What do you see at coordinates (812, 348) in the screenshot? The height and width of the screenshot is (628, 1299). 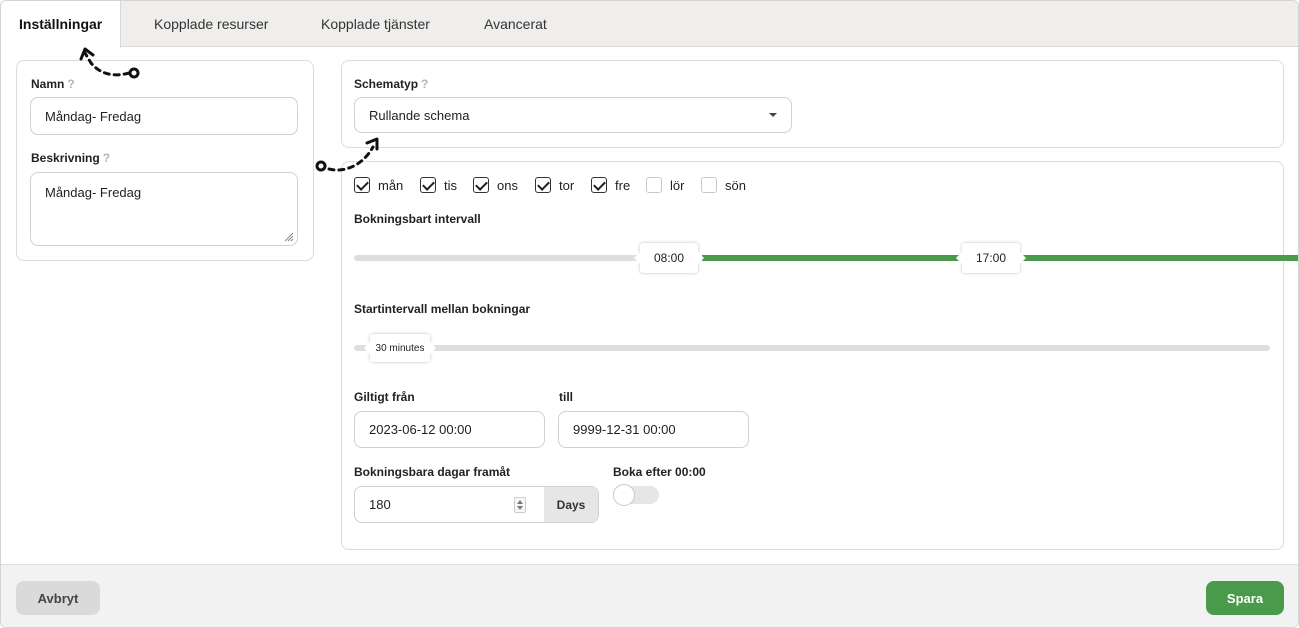 I see `start-interval-slider` at bounding box center [812, 348].